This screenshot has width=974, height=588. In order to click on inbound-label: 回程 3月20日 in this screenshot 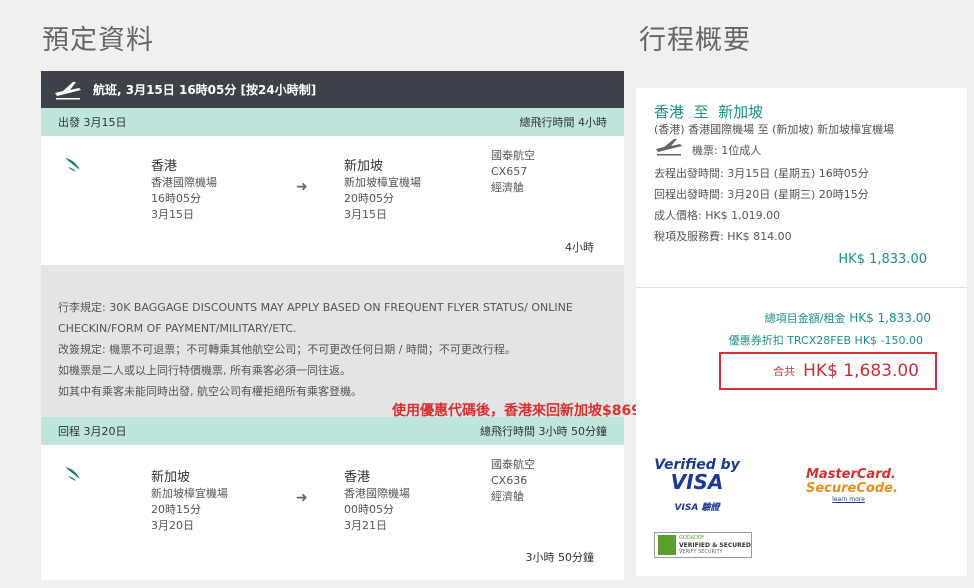, I will do `click(92, 431)`.